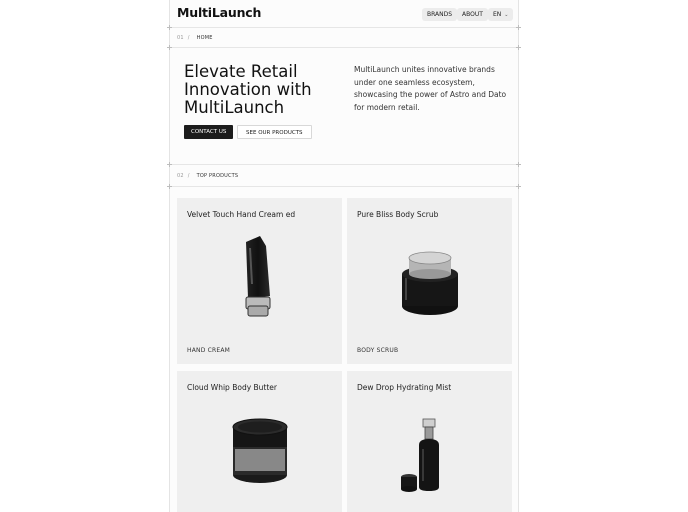  What do you see at coordinates (501, 14) in the screenshot?
I see `language-select: EN ⌄` at bounding box center [501, 14].